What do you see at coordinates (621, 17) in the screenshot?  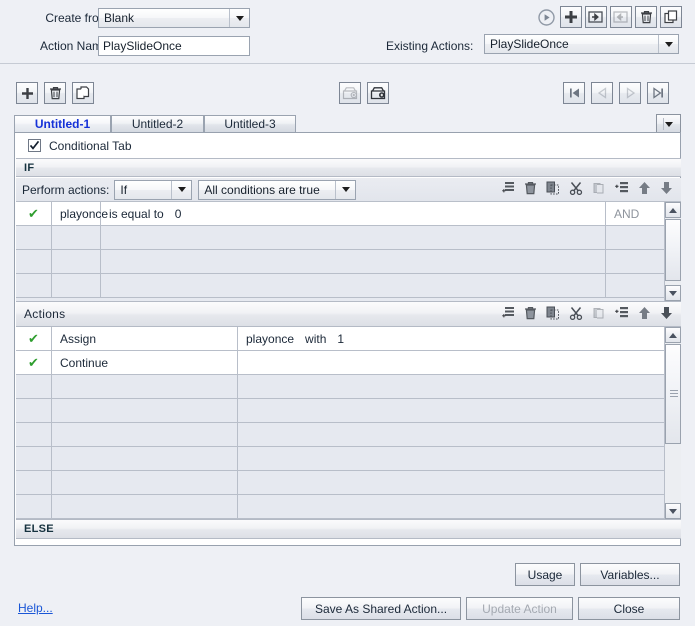 I see `export-icon` at bounding box center [621, 17].